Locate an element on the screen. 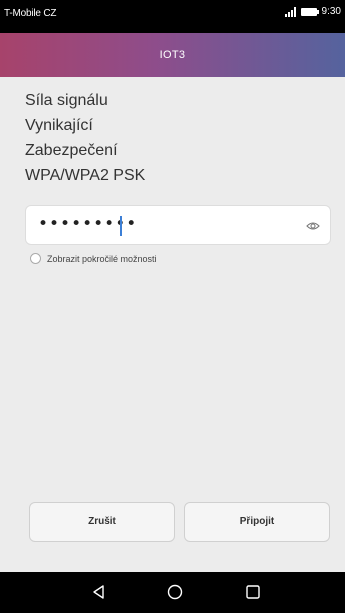 This screenshot has height=613, width=345. connect-button: Připojit is located at coordinates (257, 522).